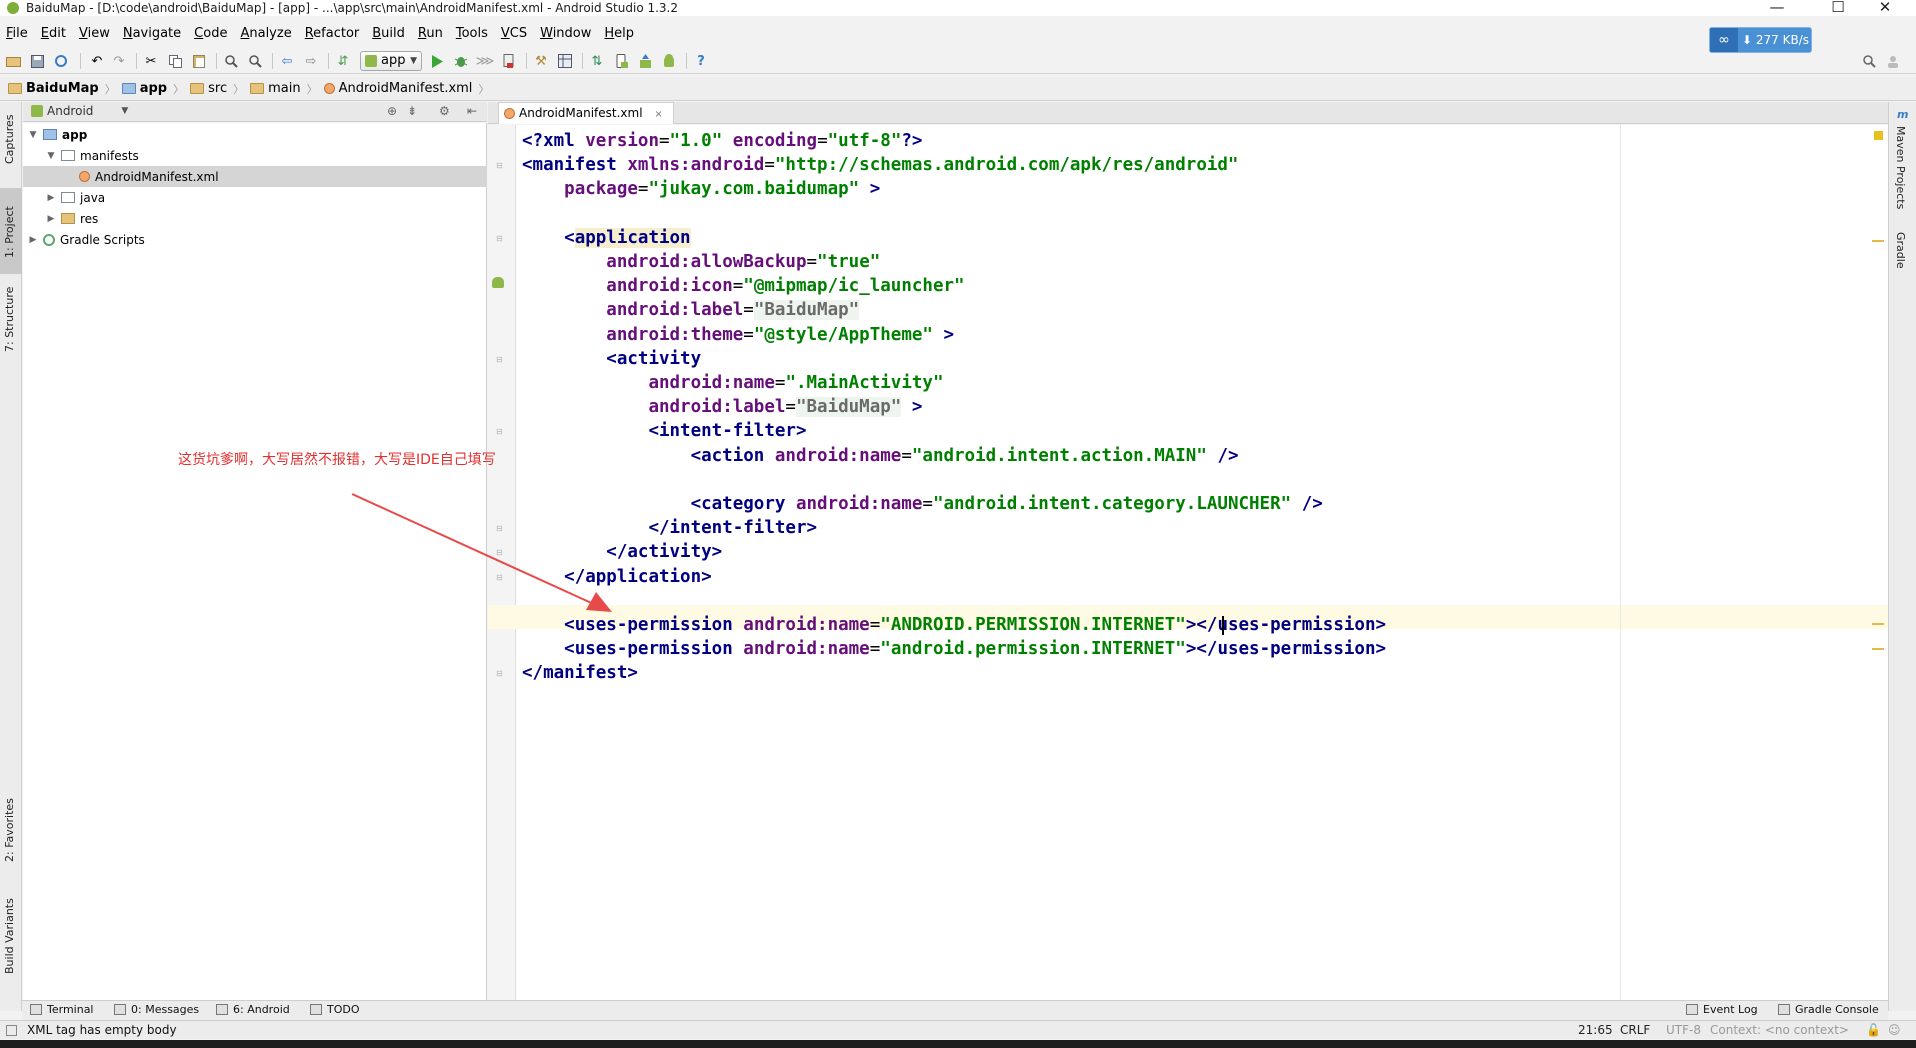 Image resolution: width=1916 pixels, height=1048 pixels. What do you see at coordinates (79, 111) in the screenshot?
I see `project-view-select: Android ▼` at bounding box center [79, 111].